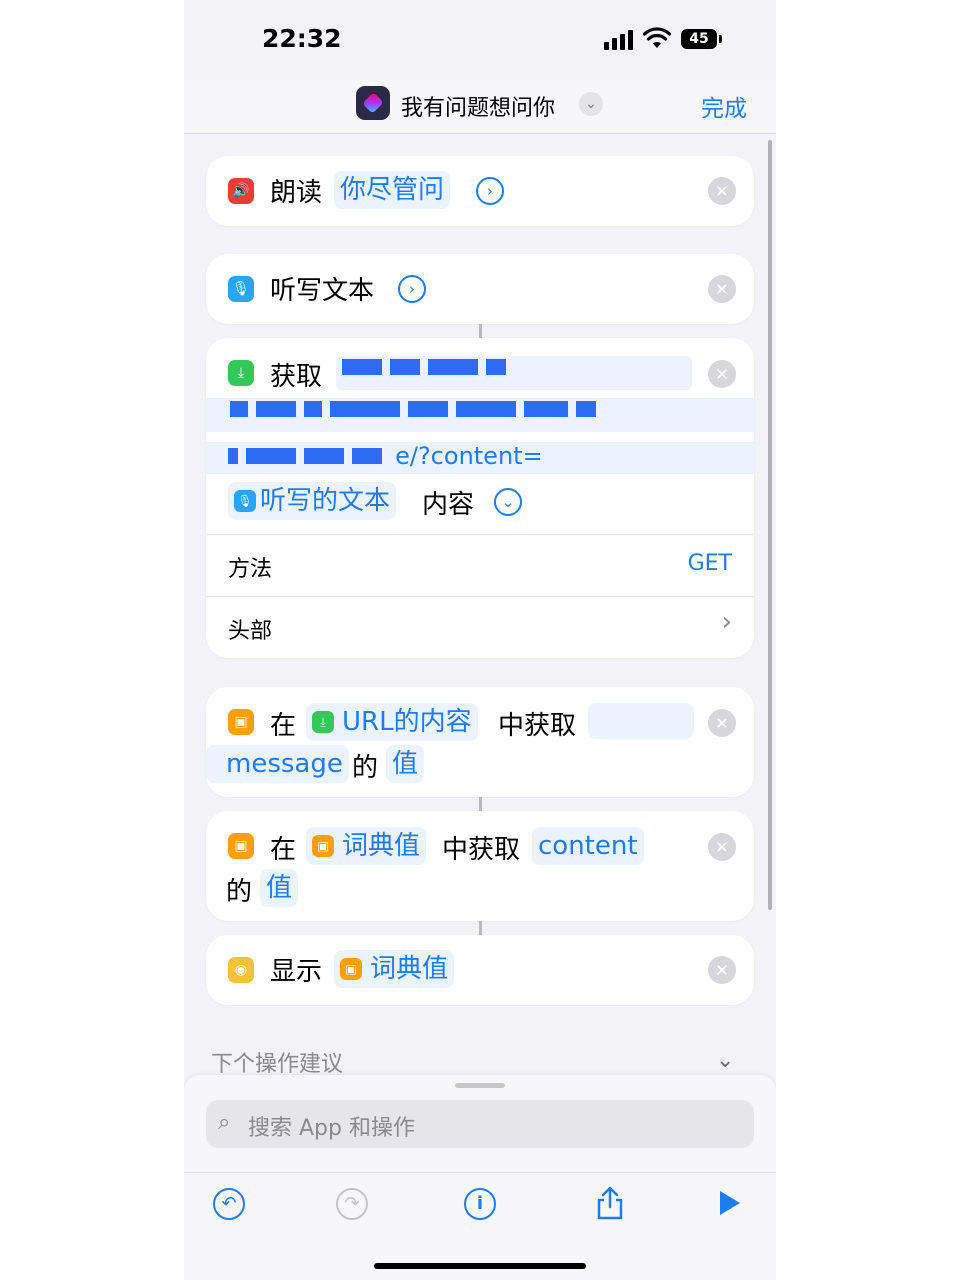  I want to click on status-time: 22:32, so click(302, 38).